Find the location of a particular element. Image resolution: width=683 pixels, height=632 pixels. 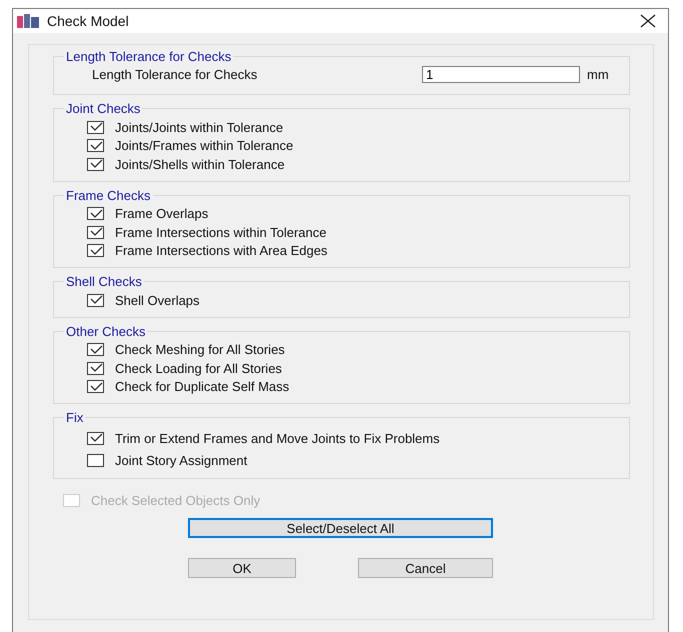

group-title: Fix is located at coordinates (74, 417).